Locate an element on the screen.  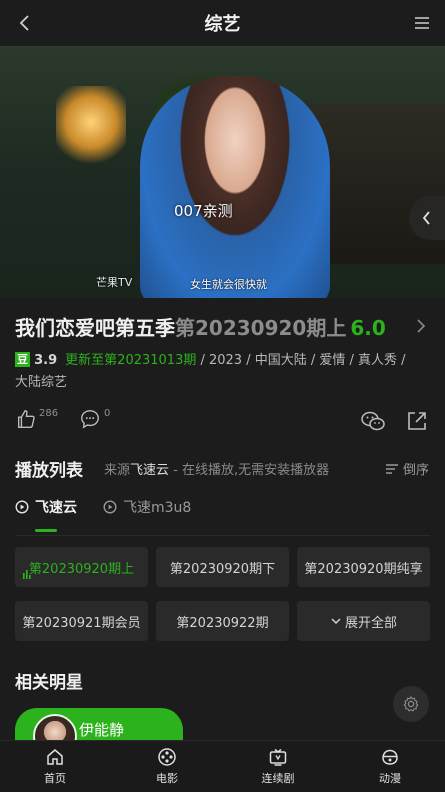
episode-label: 第20230920期纯享 is located at coordinates (363, 569).